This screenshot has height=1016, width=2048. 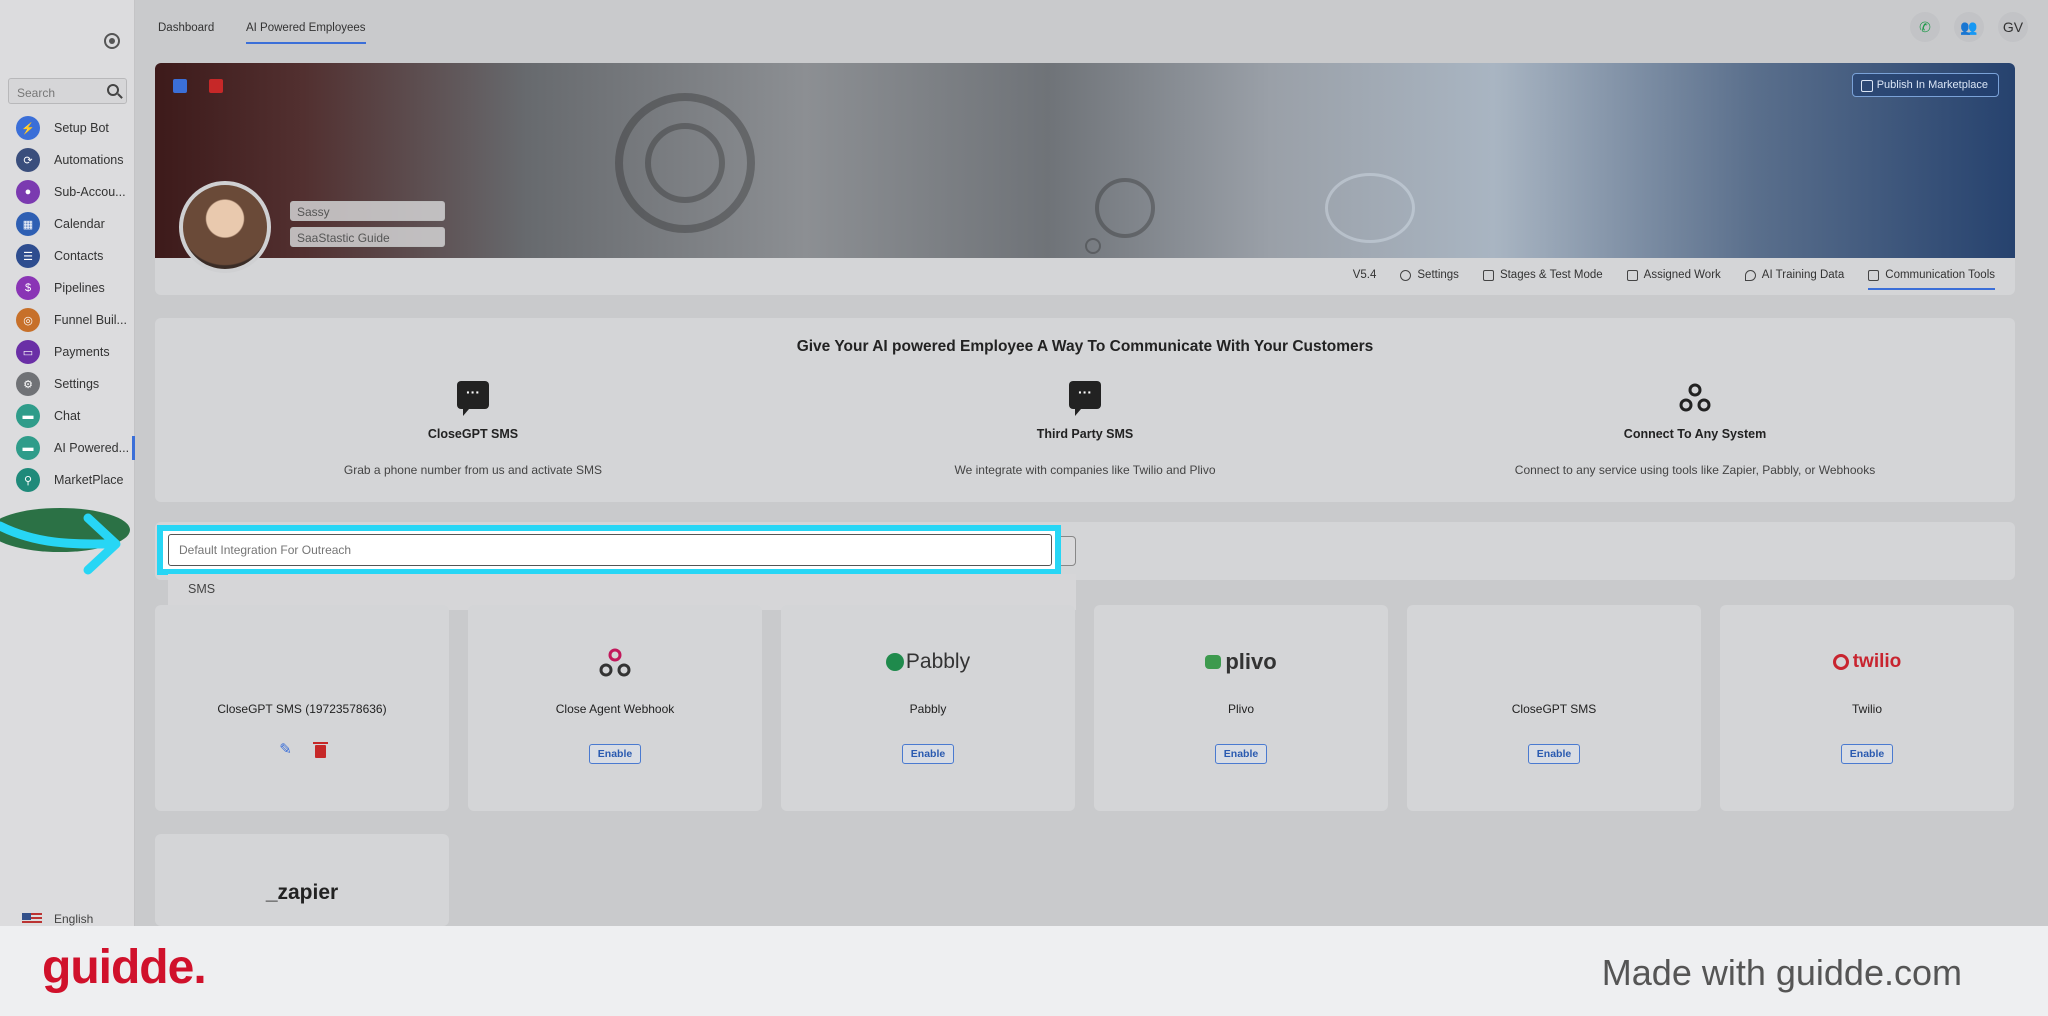 I want to click on employee-title-field: SaaStastic Guide, so click(x=367, y=237).